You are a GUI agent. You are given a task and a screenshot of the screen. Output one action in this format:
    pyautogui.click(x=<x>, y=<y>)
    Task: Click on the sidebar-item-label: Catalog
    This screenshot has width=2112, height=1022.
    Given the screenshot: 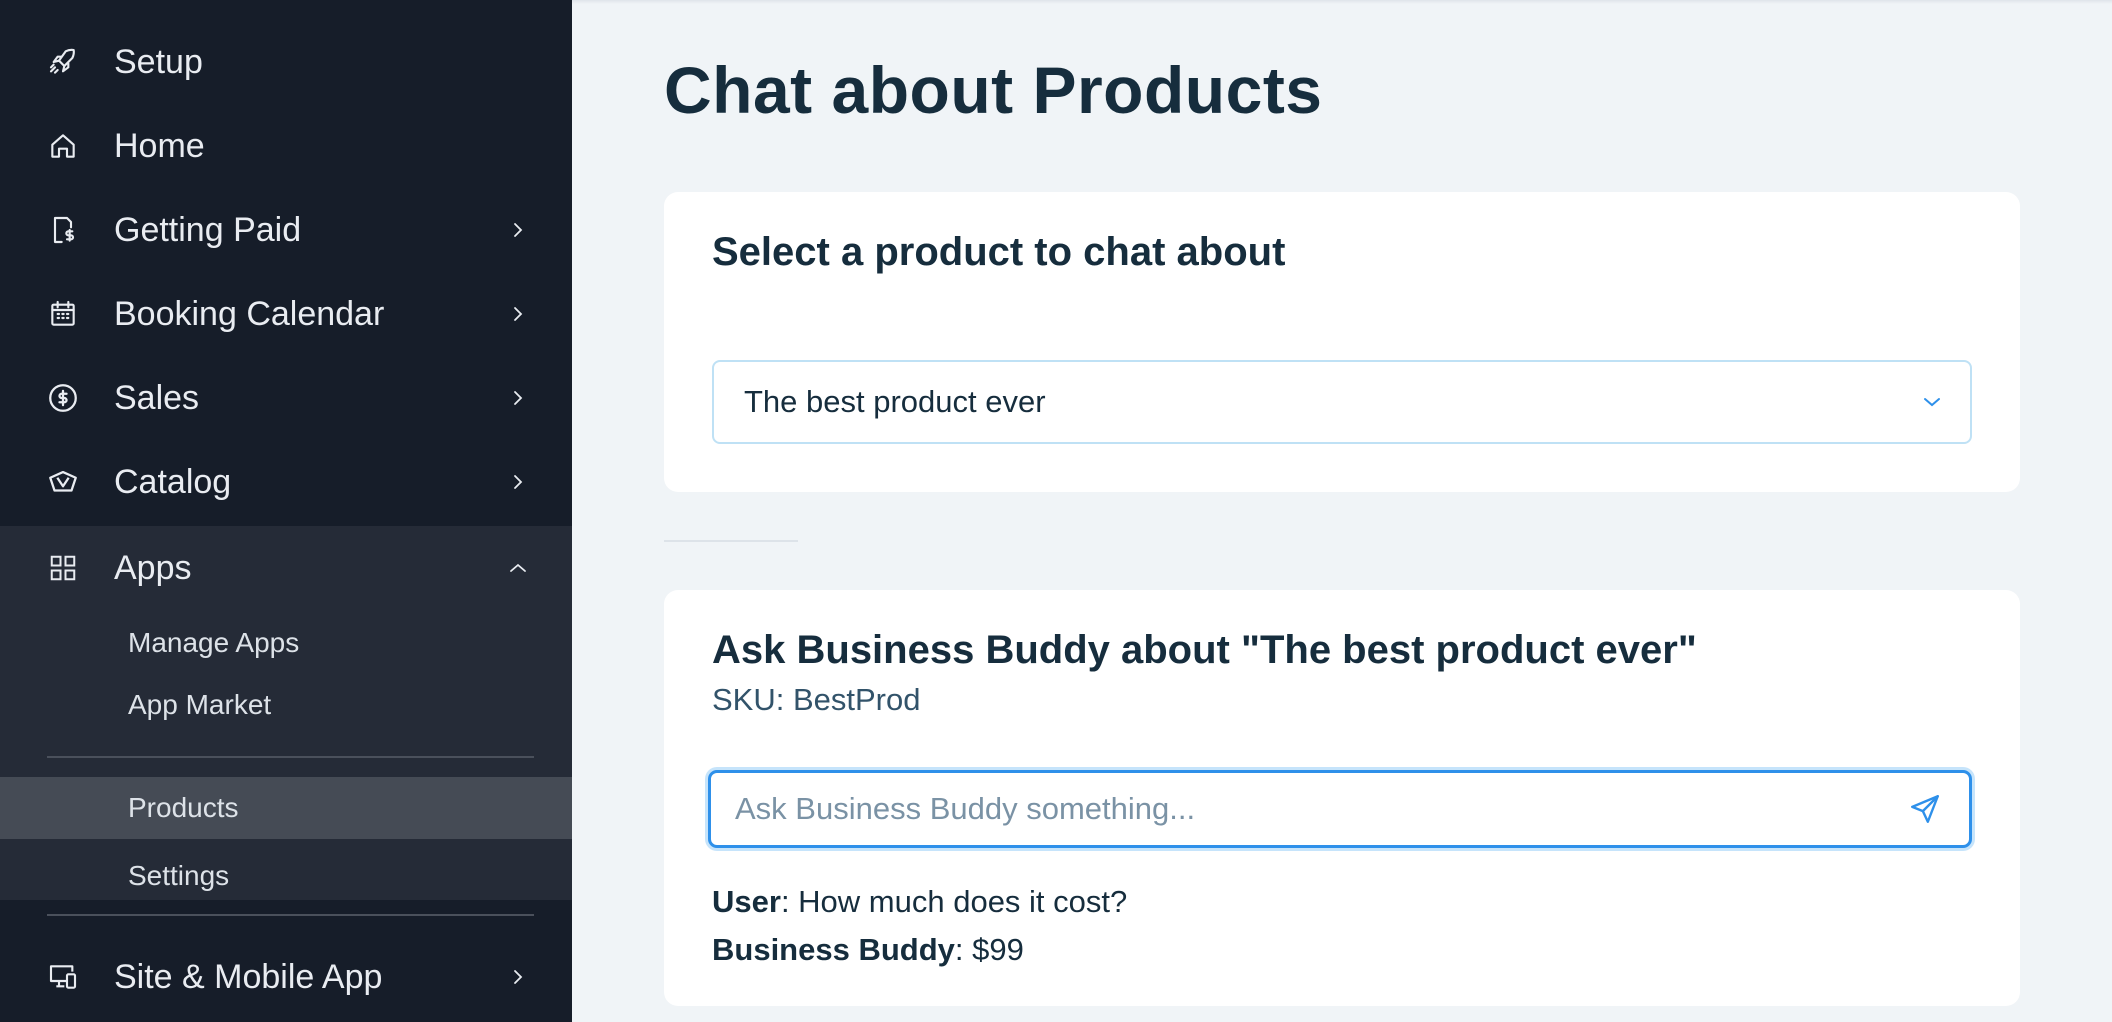 What is the action you would take?
    pyautogui.click(x=173, y=481)
    